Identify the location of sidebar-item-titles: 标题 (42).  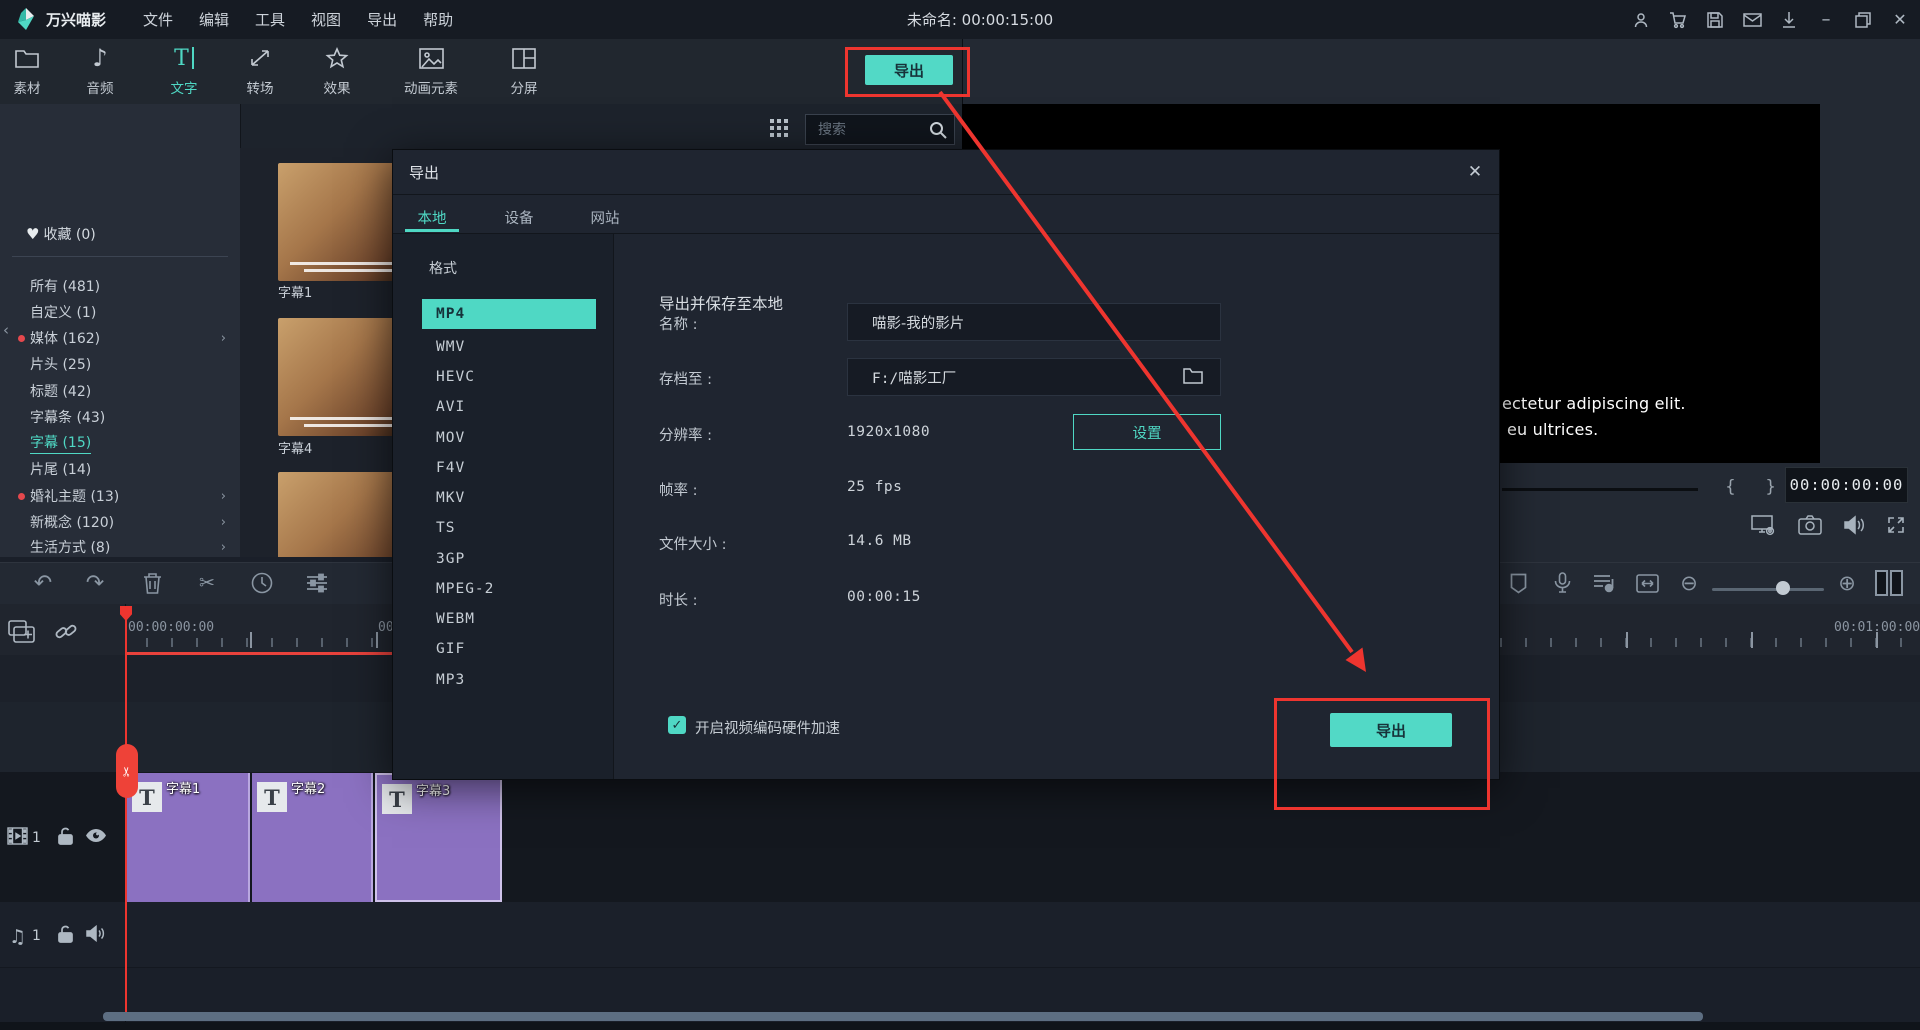
(120, 391).